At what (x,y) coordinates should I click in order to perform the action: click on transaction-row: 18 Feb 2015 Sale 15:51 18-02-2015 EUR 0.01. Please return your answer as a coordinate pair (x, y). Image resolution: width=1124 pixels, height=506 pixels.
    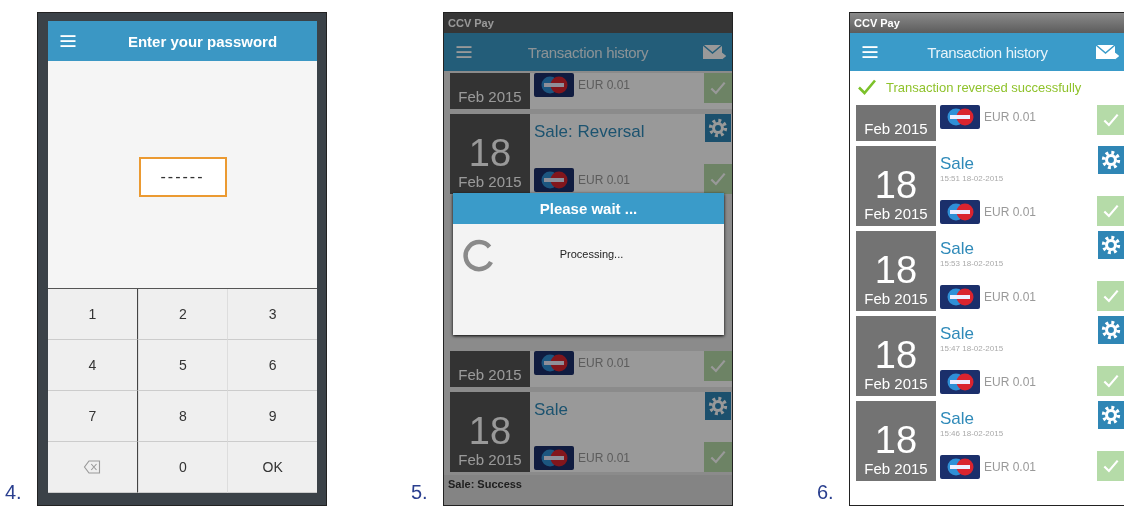
    Looking at the image, I should click on (990, 186).